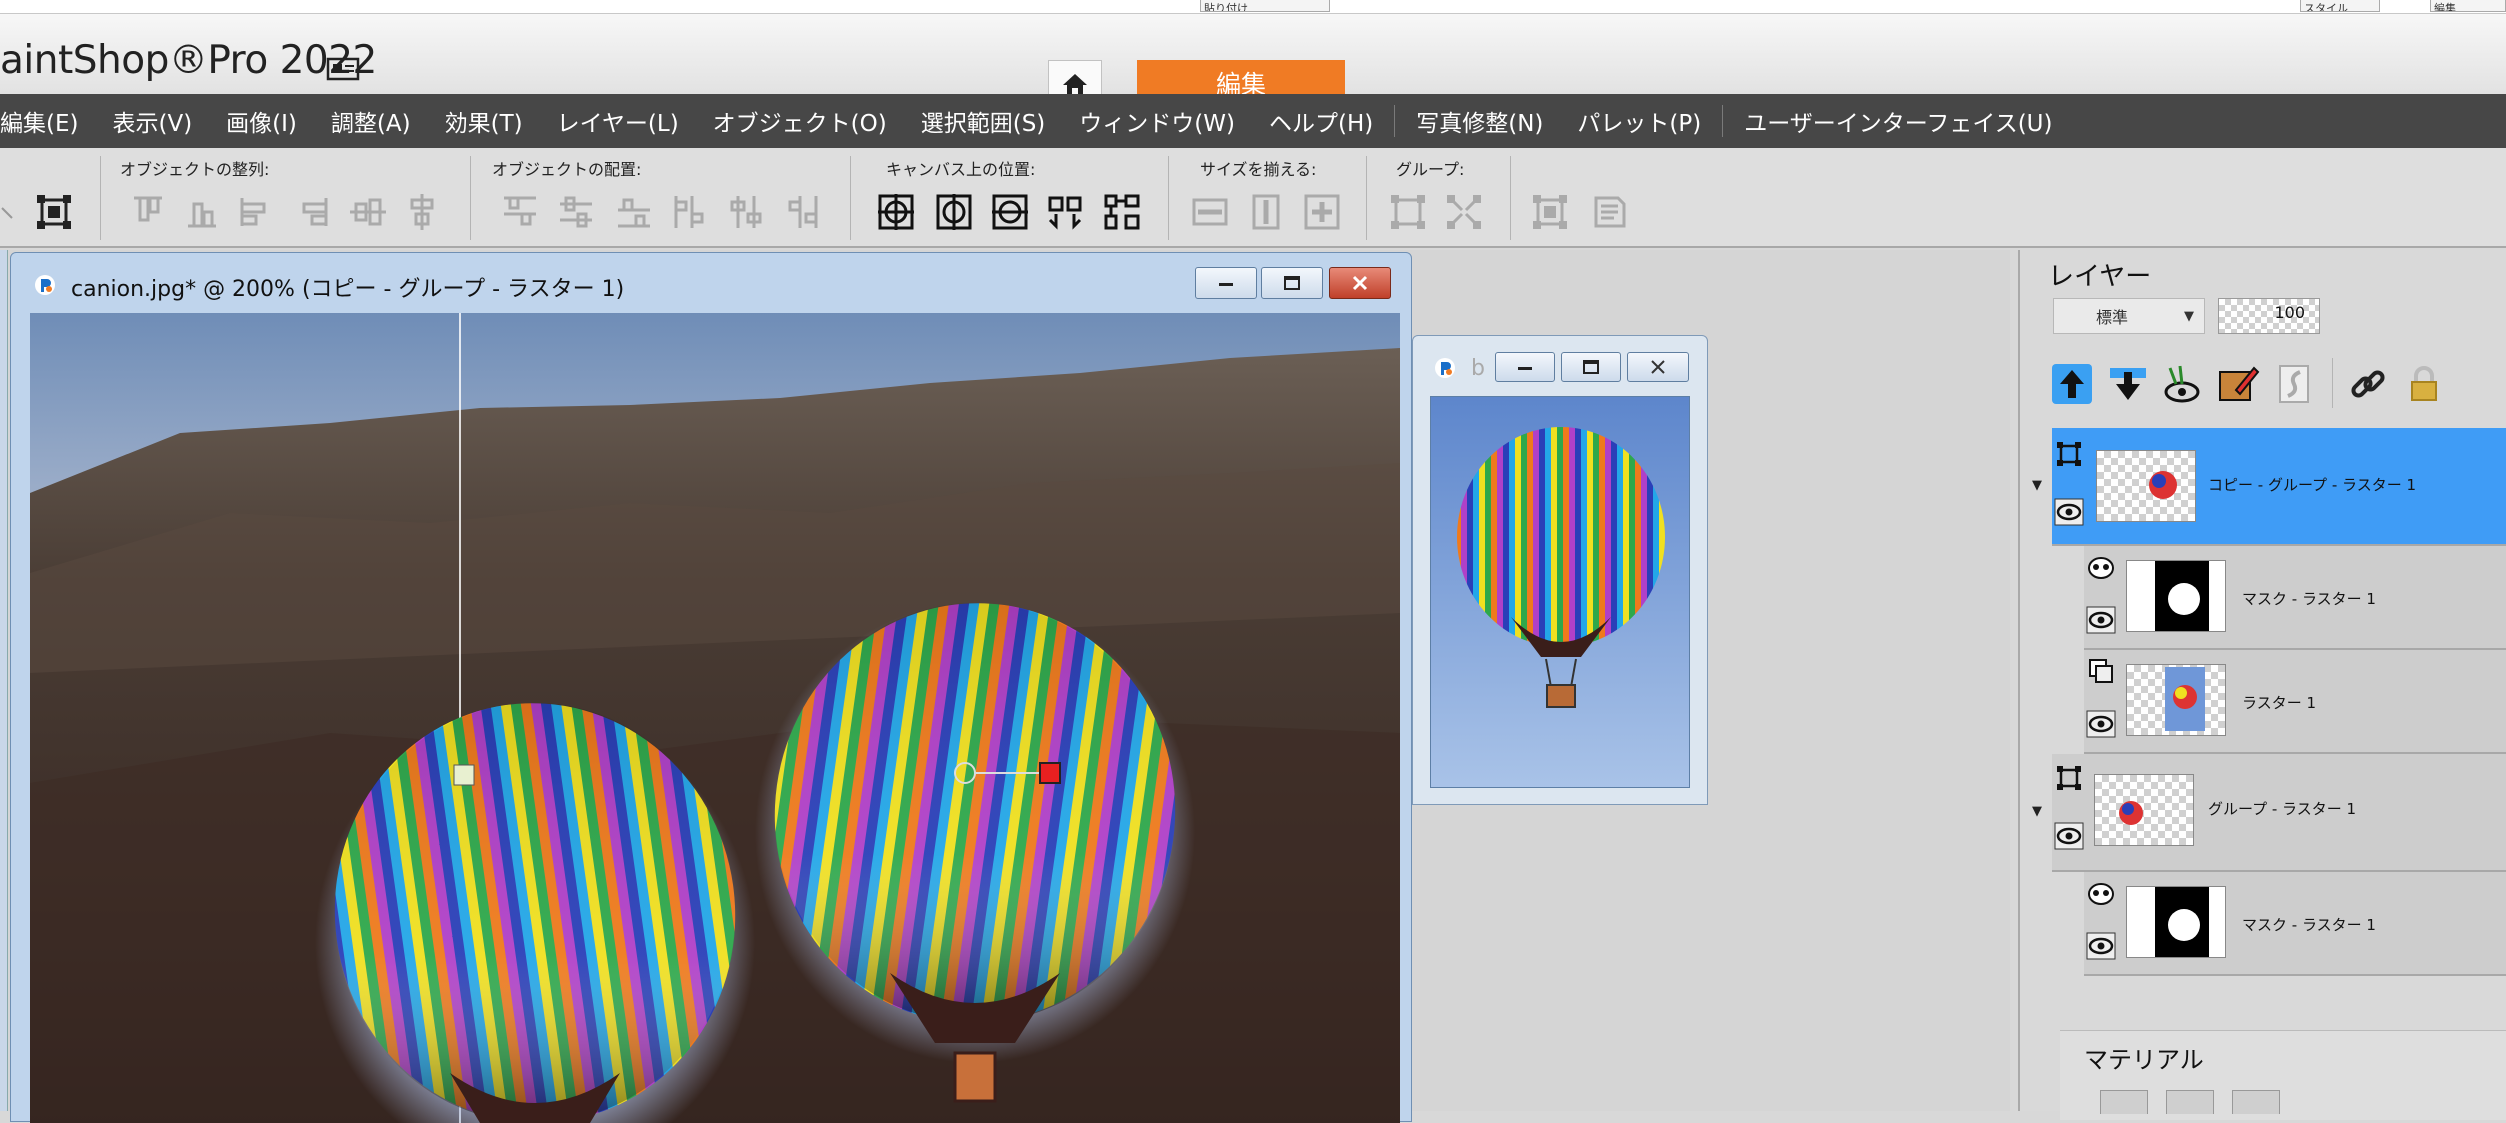 The width and height of the screenshot is (2506, 1123). Describe the element at coordinates (2424, 384) in the screenshot. I see `lock-layer-icon` at that location.